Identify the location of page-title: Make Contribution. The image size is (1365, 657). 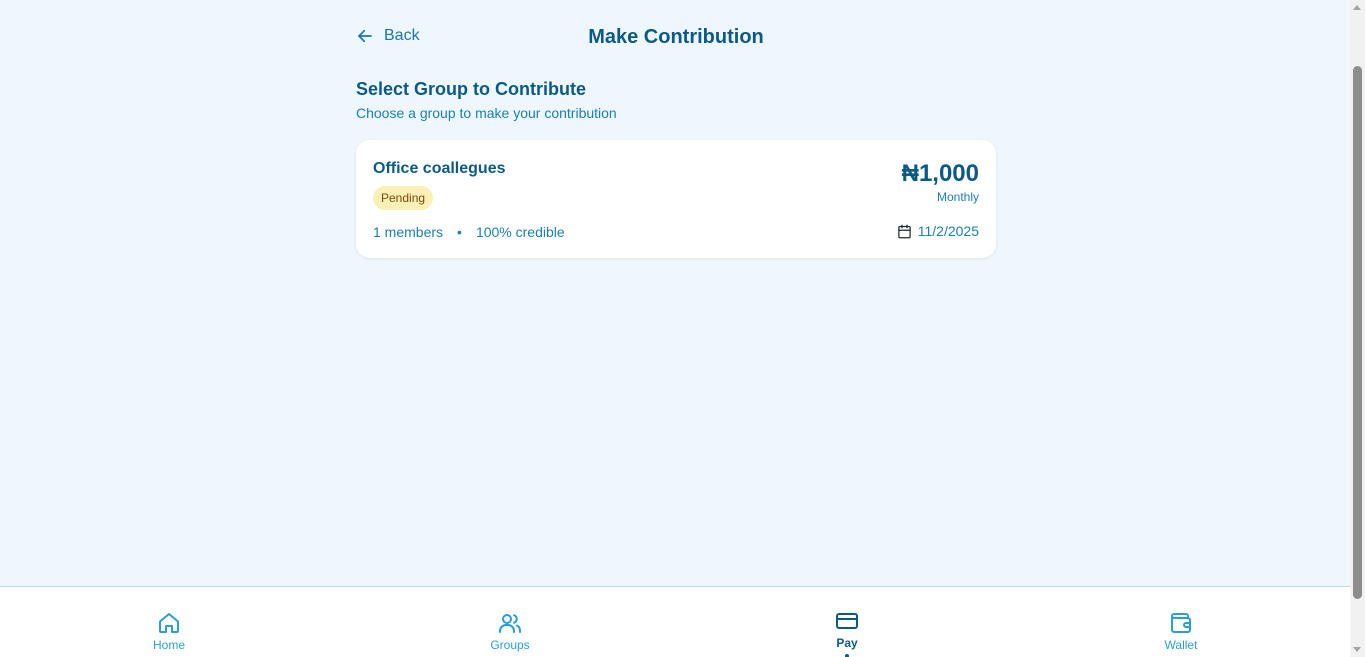
(676, 37).